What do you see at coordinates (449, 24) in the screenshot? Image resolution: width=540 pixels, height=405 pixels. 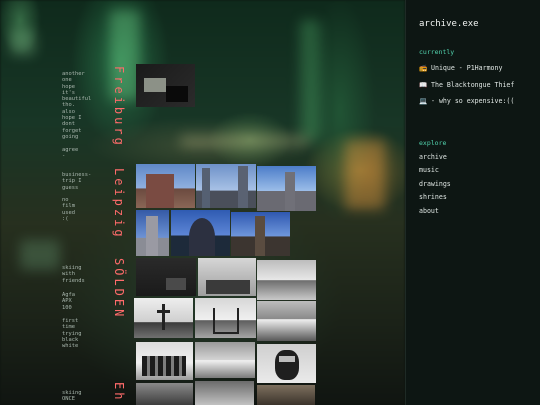 I see `site-title: archive.exe` at bounding box center [449, 24].